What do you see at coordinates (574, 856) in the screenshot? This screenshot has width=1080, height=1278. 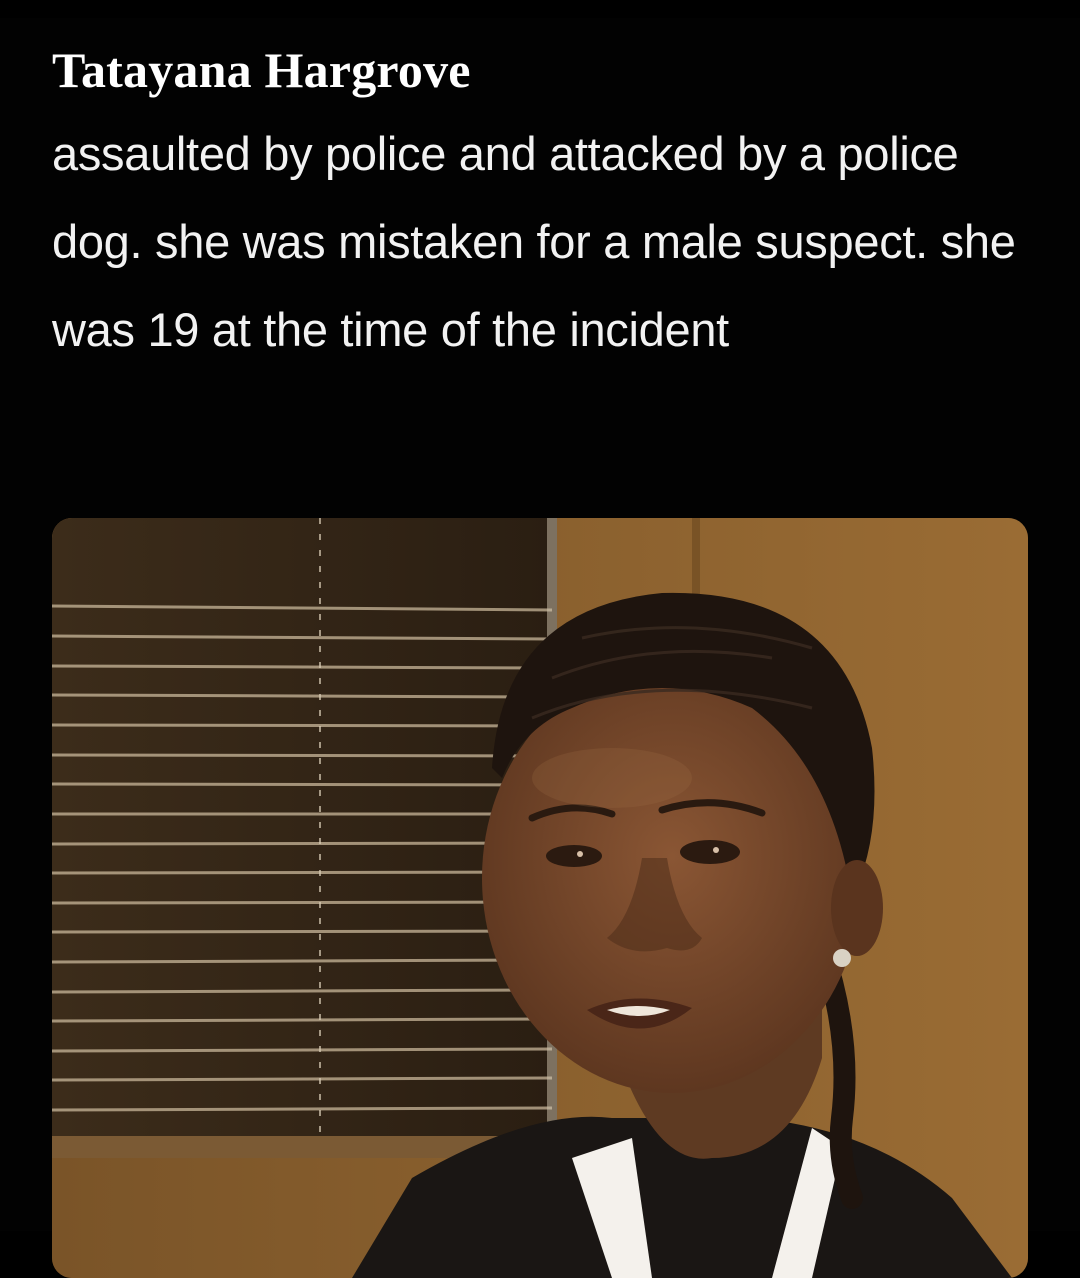 I see `left-eye` at bounding box center [574, 856].